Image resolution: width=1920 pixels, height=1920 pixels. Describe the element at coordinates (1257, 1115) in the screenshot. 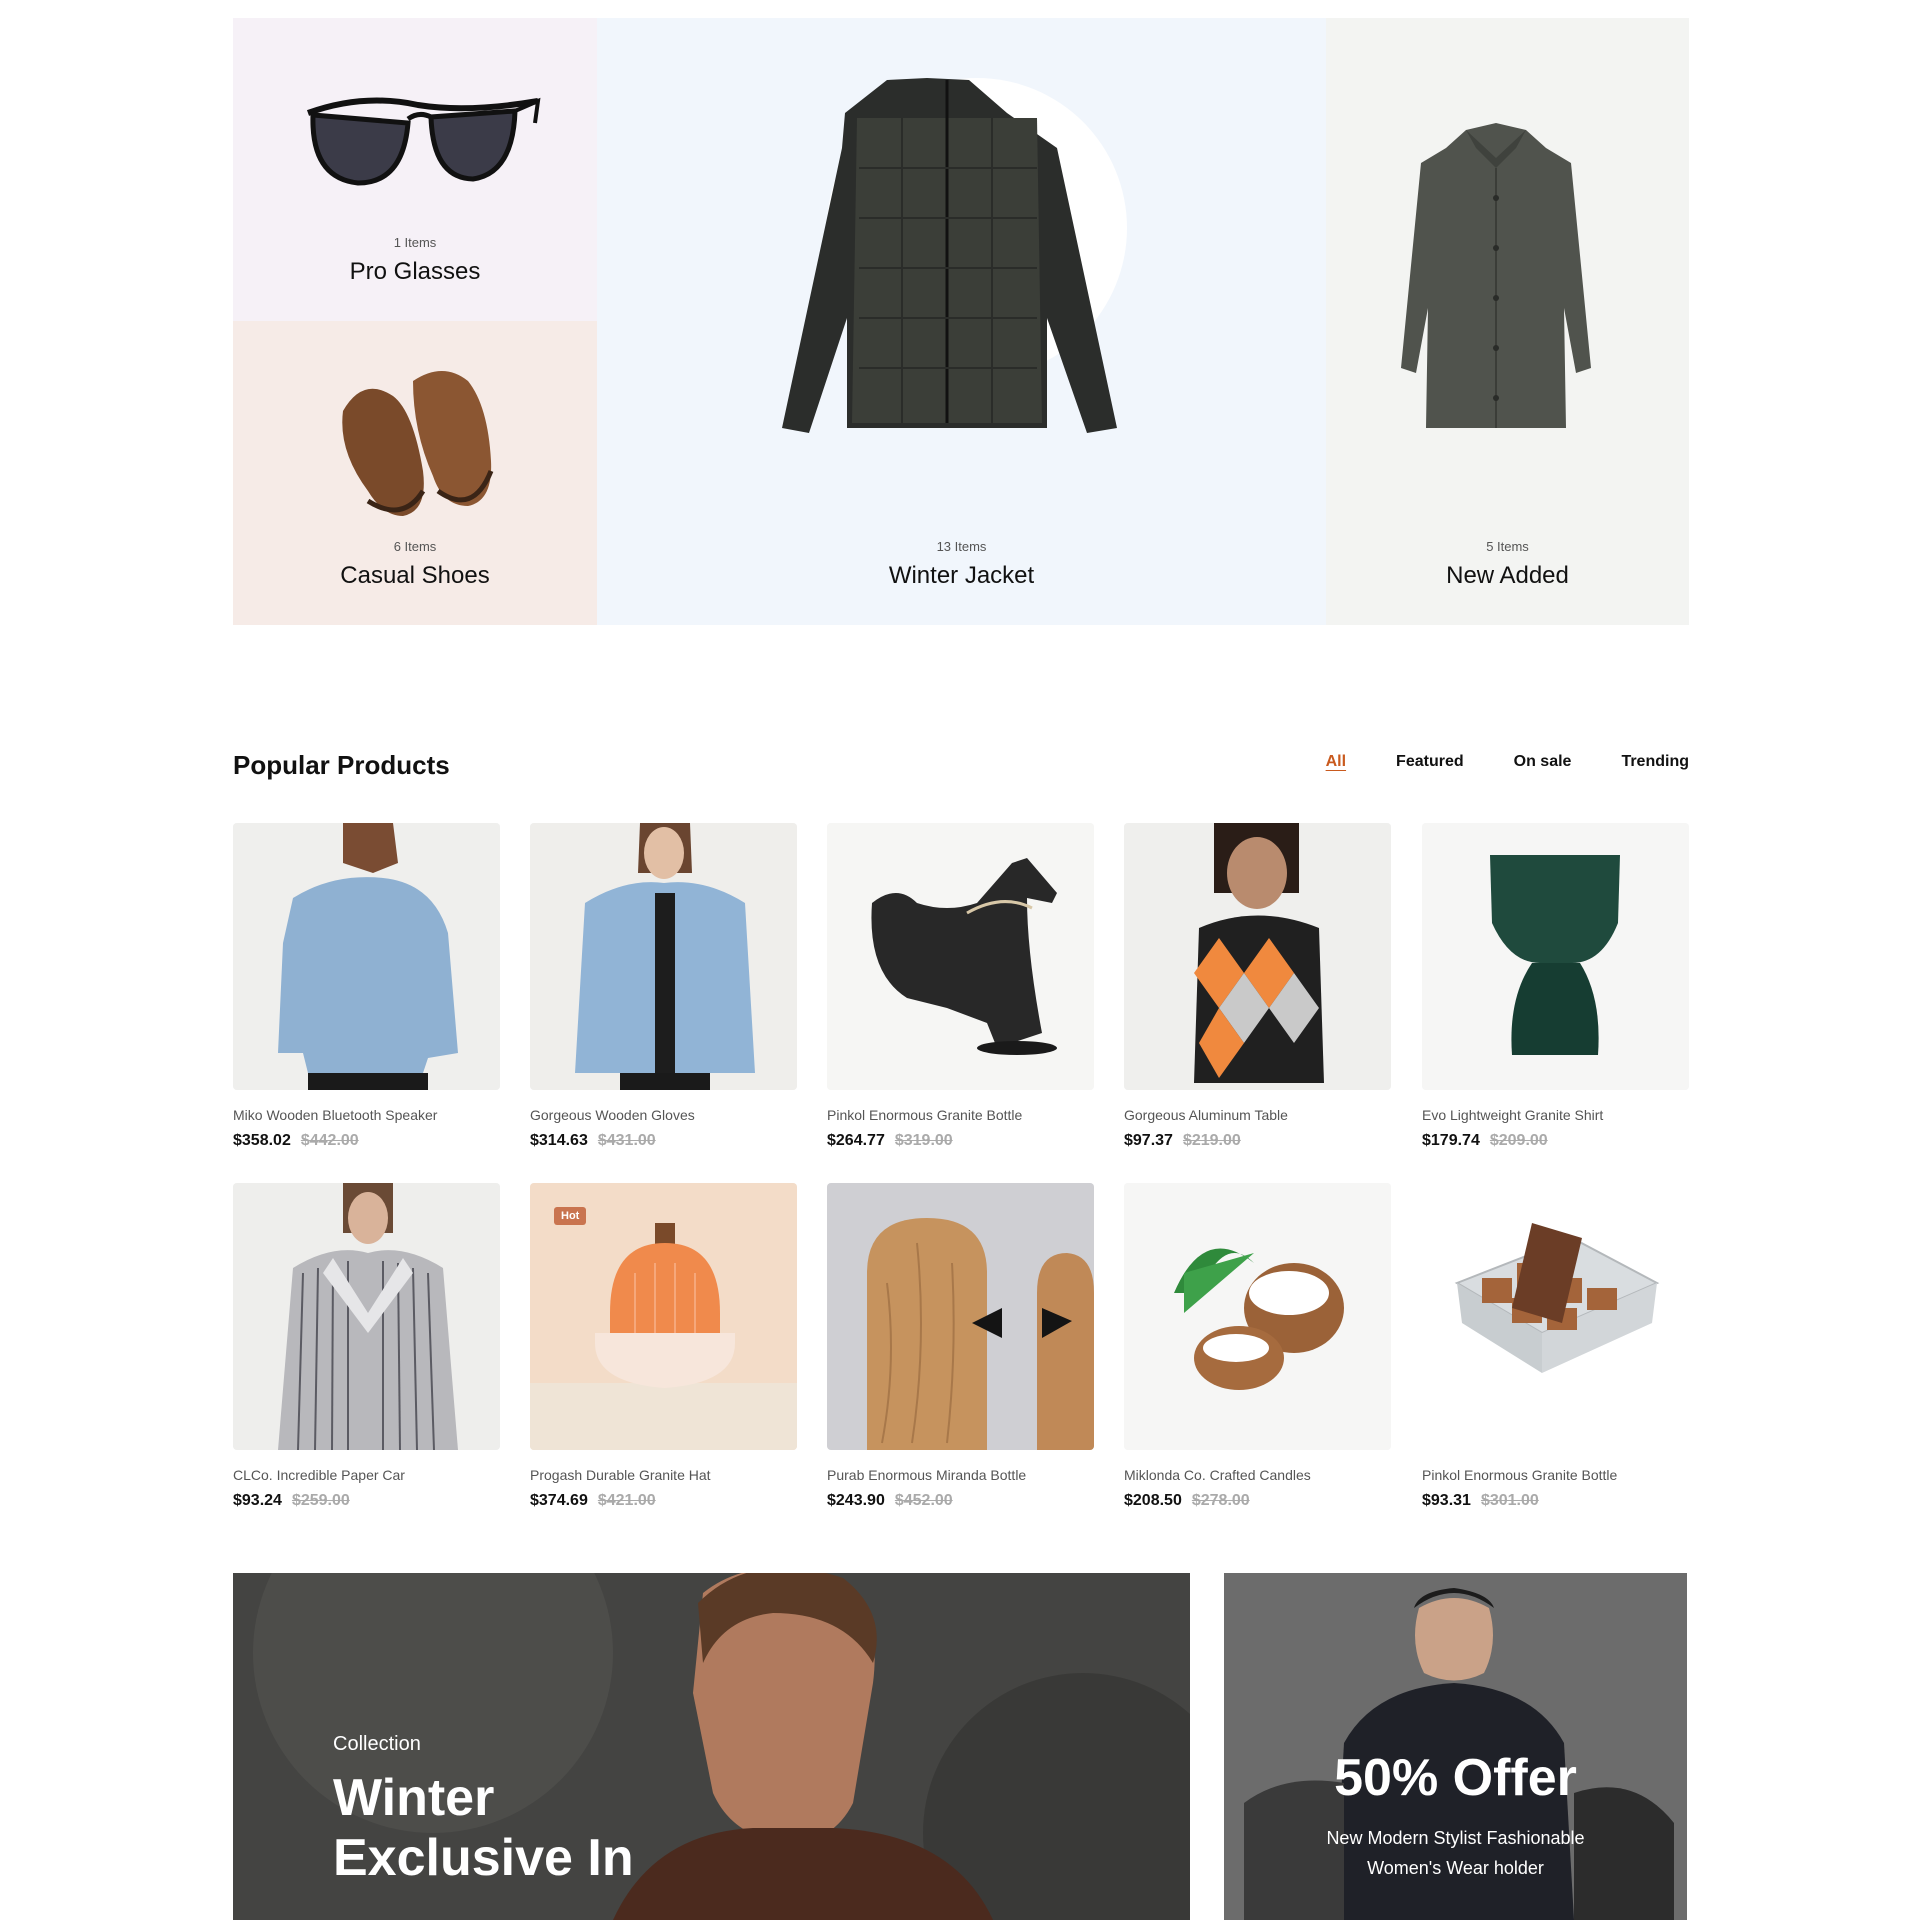

I see `product-name: Gorgeous Aluminum Table` at that location.